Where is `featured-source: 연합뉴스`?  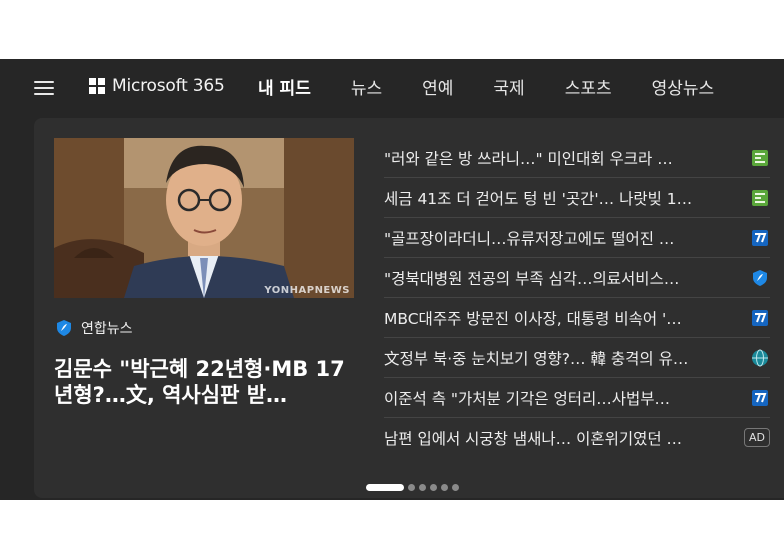 featured-source: 연합뉴스 is located at coordinates (94, 328).